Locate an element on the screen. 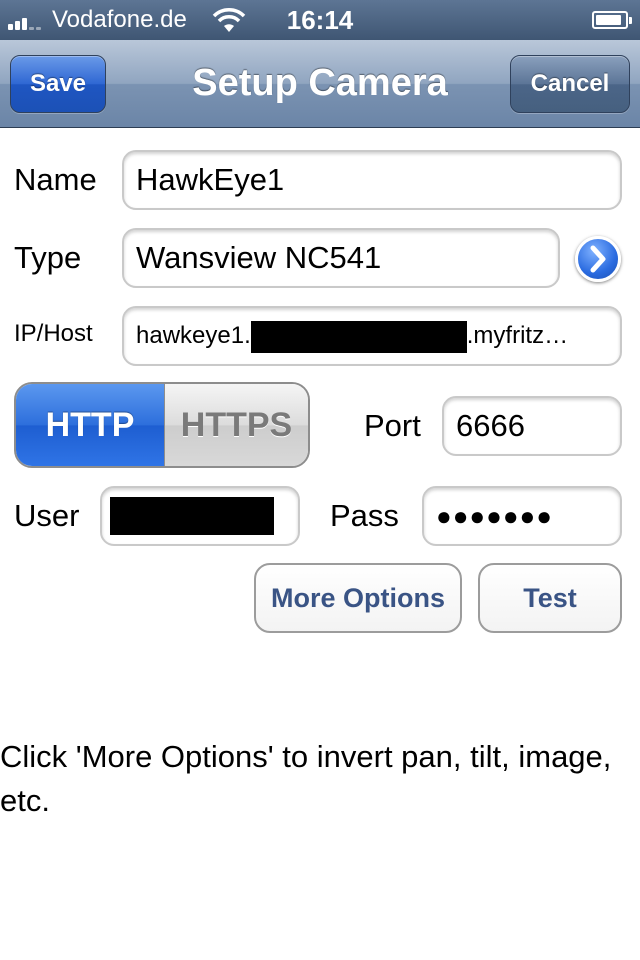 This screenshot has height=960, width=640. cancel-button: Cancel is located at coordinates (570, 84).